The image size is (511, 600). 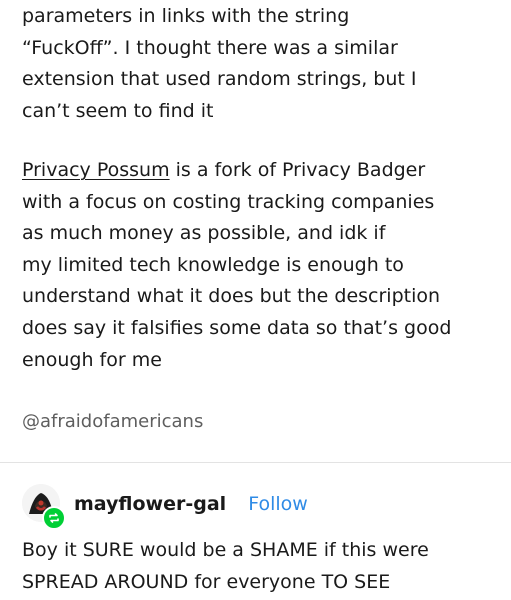 I want to click on reblog-header: mayflower-gal Follow, so click(x=165, y=505).